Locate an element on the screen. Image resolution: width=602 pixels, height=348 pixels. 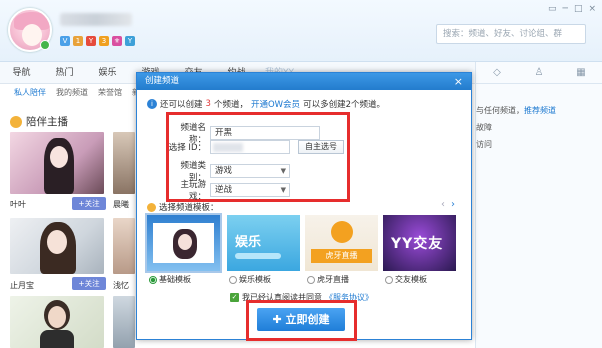
highlight-box-create: ✚ 立即创建 is located at coordinates (301, 320).